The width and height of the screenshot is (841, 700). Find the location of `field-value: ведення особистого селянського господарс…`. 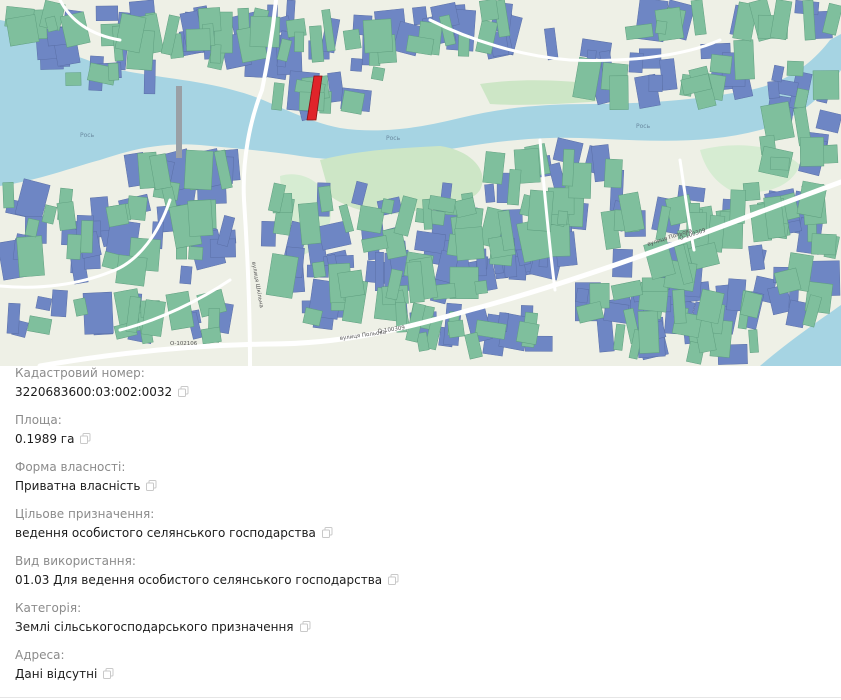

field-value: ведення особистого селянського господарс… is located at coordinates (174, 533).